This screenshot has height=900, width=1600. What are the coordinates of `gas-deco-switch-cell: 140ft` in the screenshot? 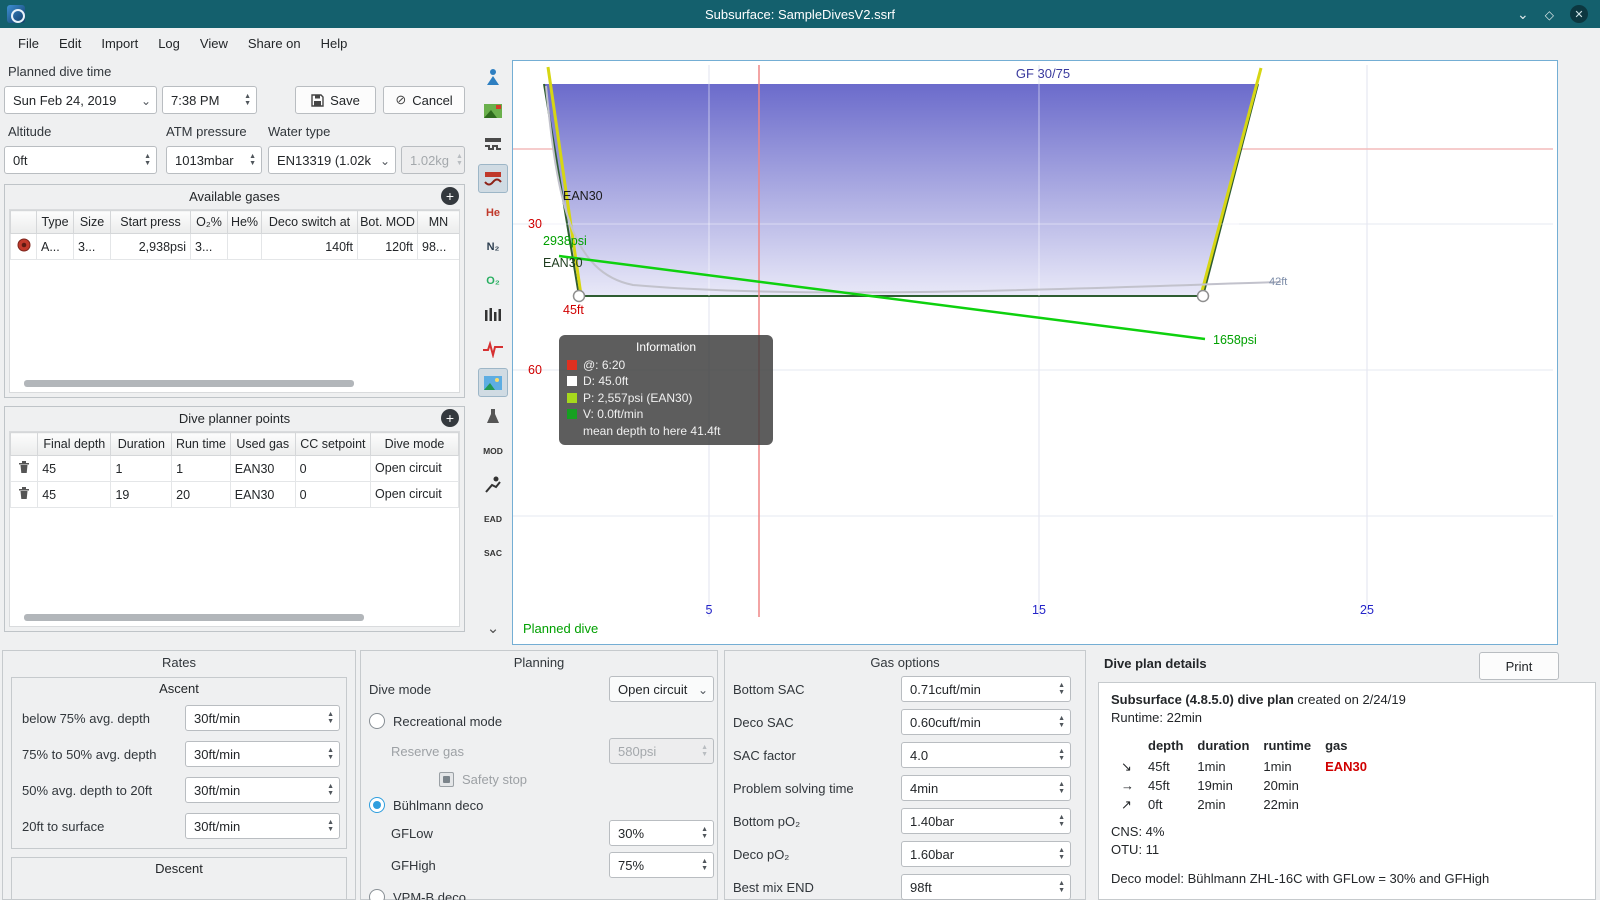 It's located at (309, 246).